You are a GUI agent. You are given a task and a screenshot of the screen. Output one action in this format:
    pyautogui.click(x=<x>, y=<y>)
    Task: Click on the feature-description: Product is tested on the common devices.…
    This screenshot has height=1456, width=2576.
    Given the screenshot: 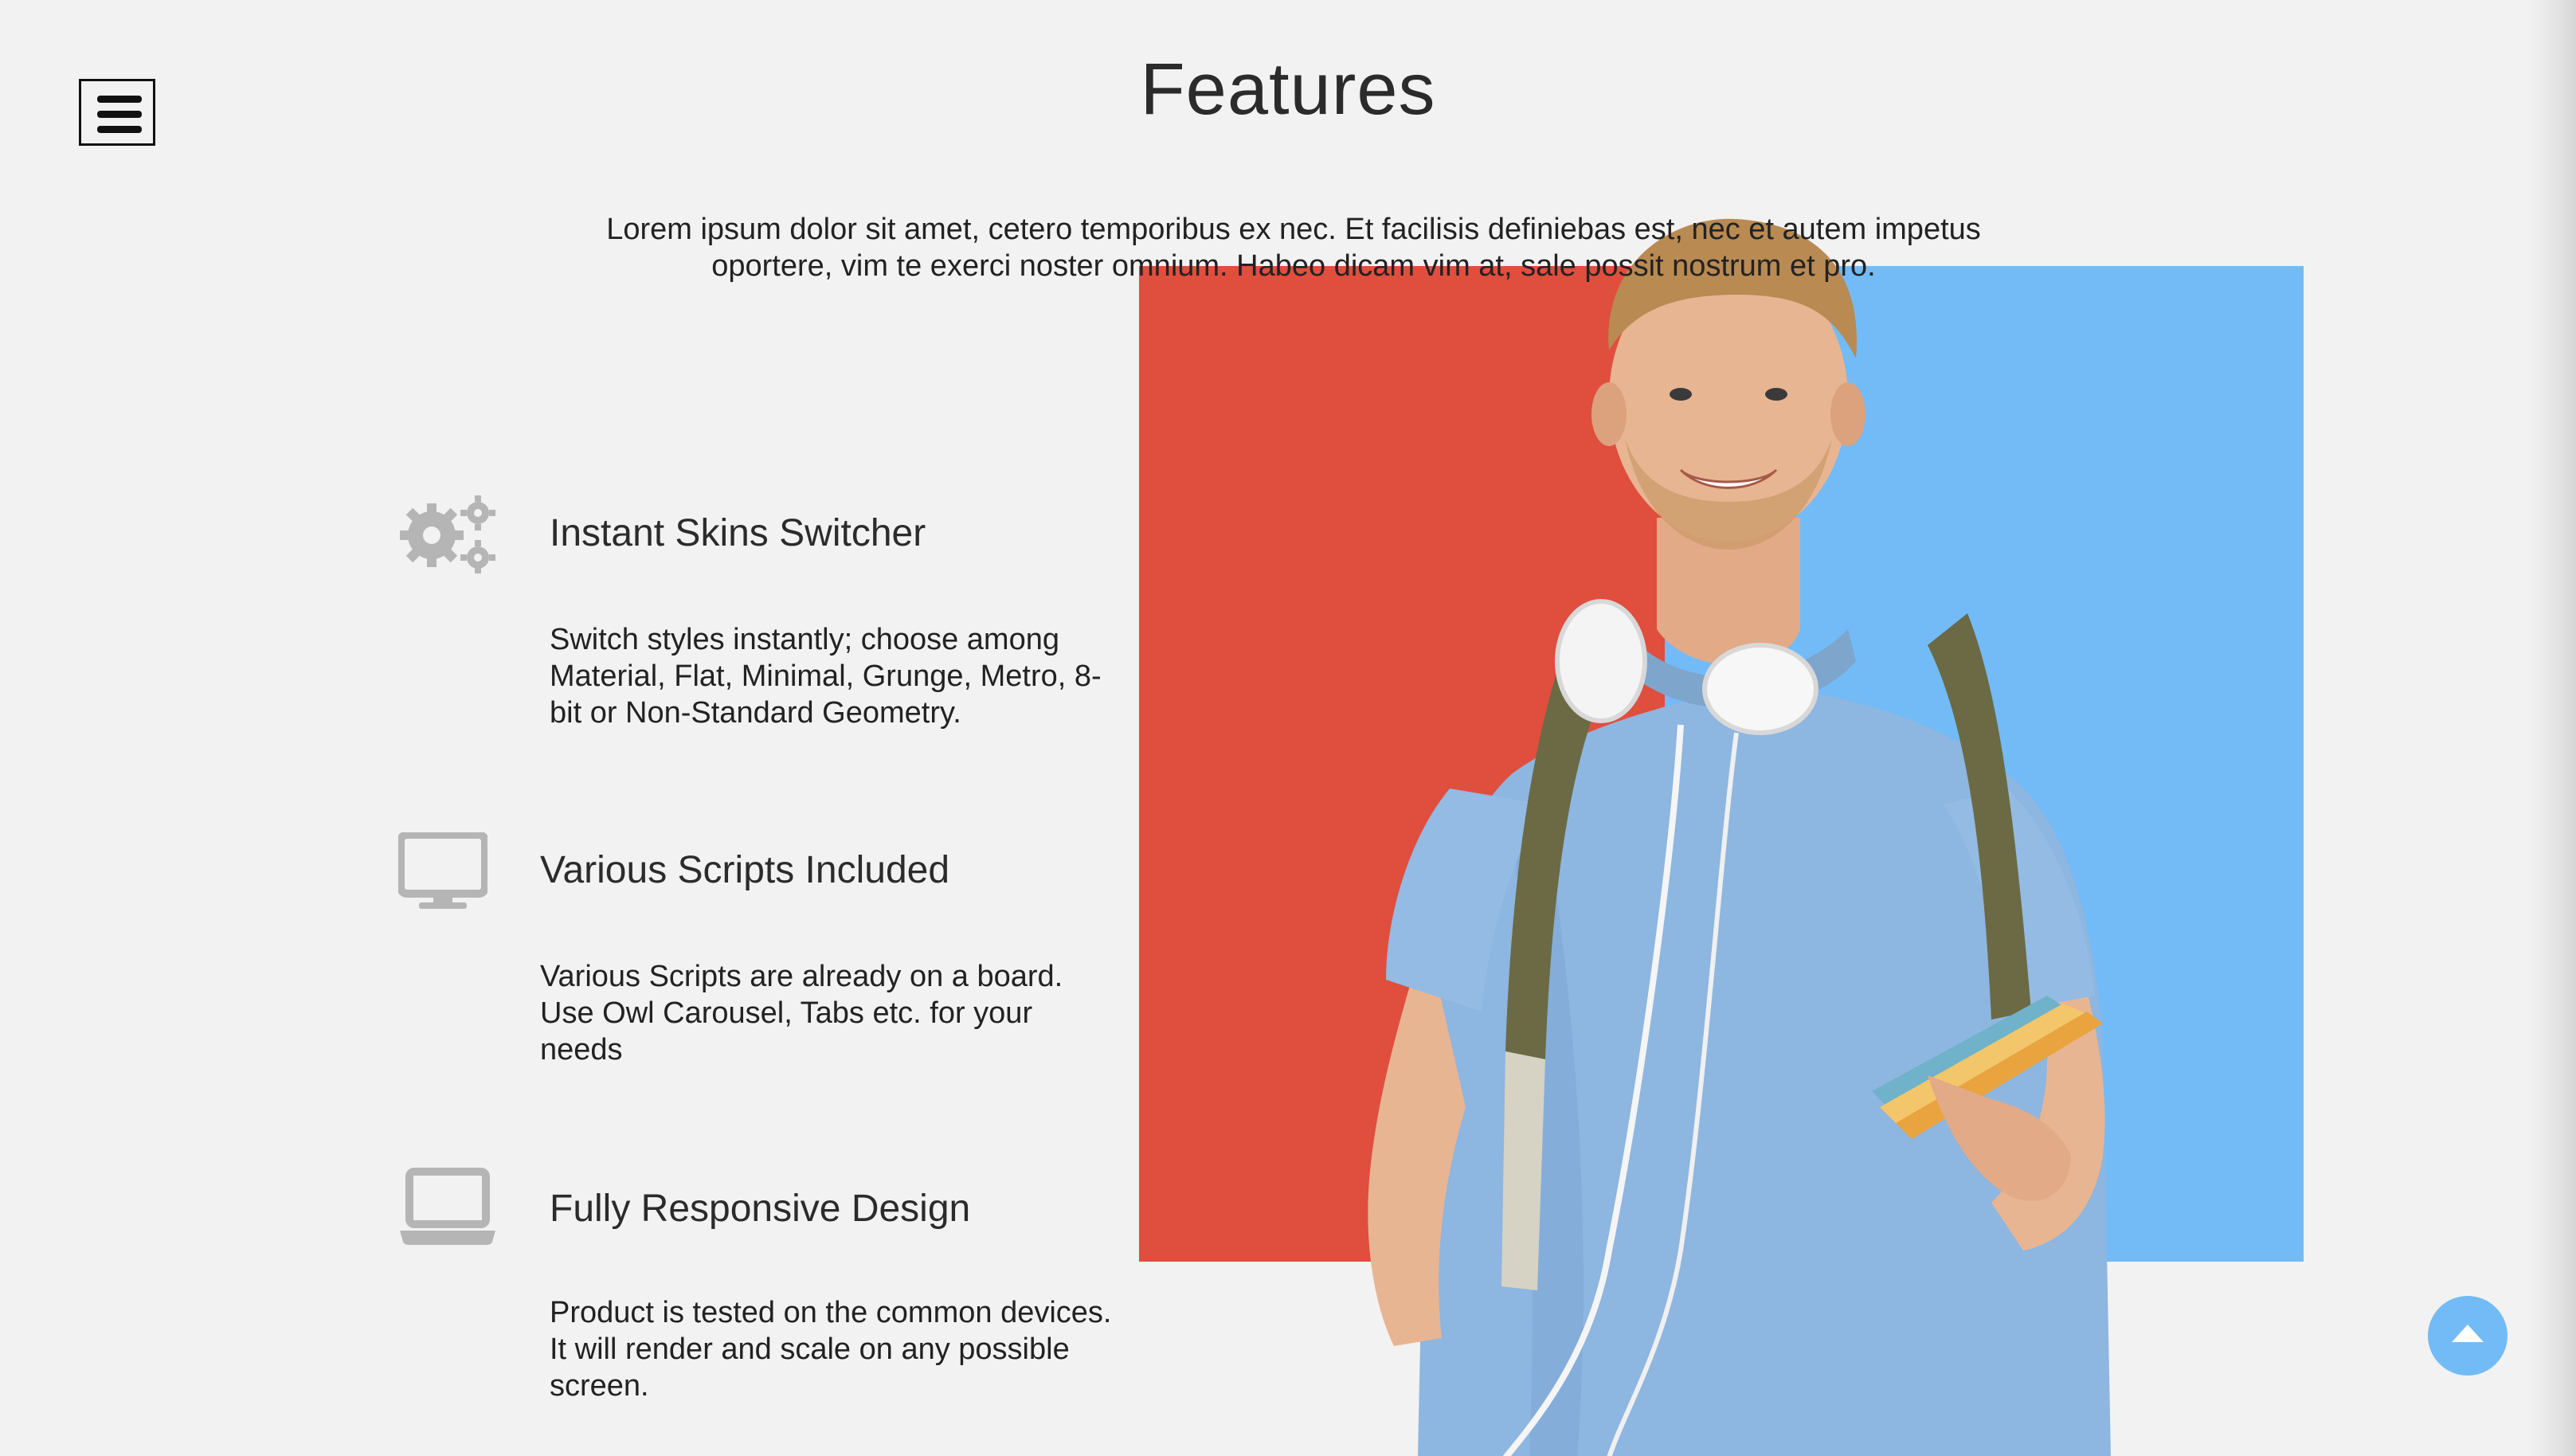 What is the action you would take?
    pyautogui.click(x=831, y=1349)
    